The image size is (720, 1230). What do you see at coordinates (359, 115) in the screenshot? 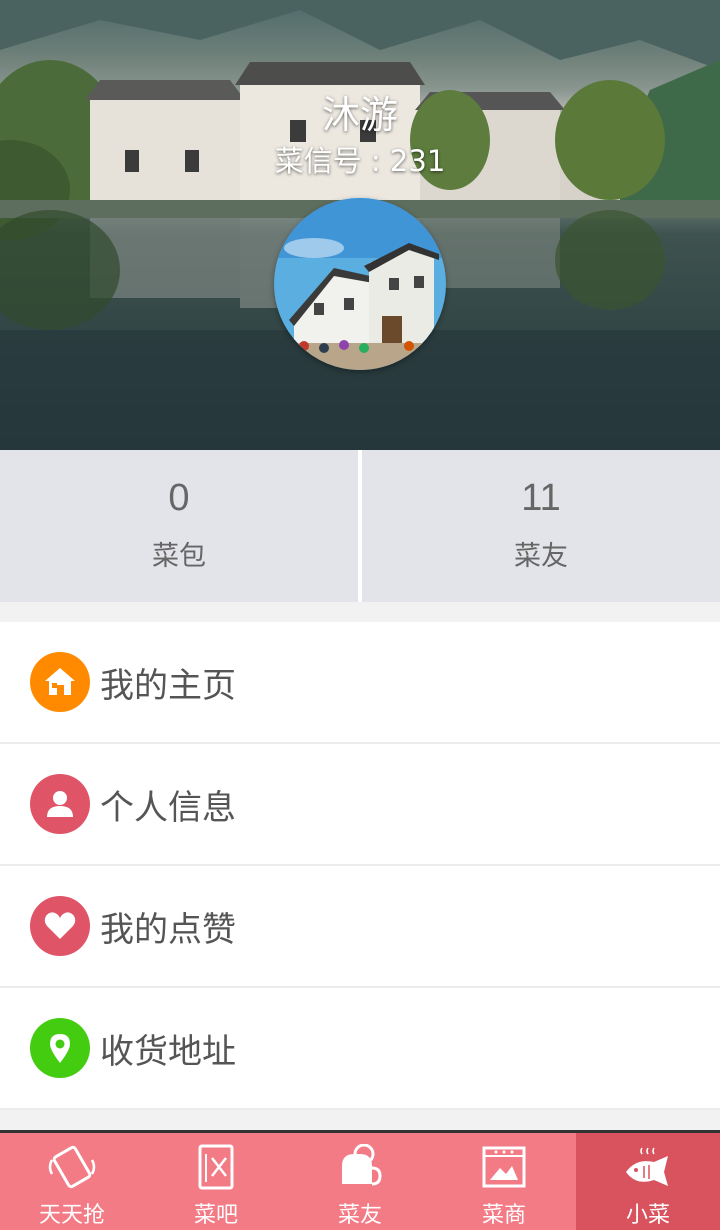
I see `user-name: 沐游` at bounding box center [359, 115].